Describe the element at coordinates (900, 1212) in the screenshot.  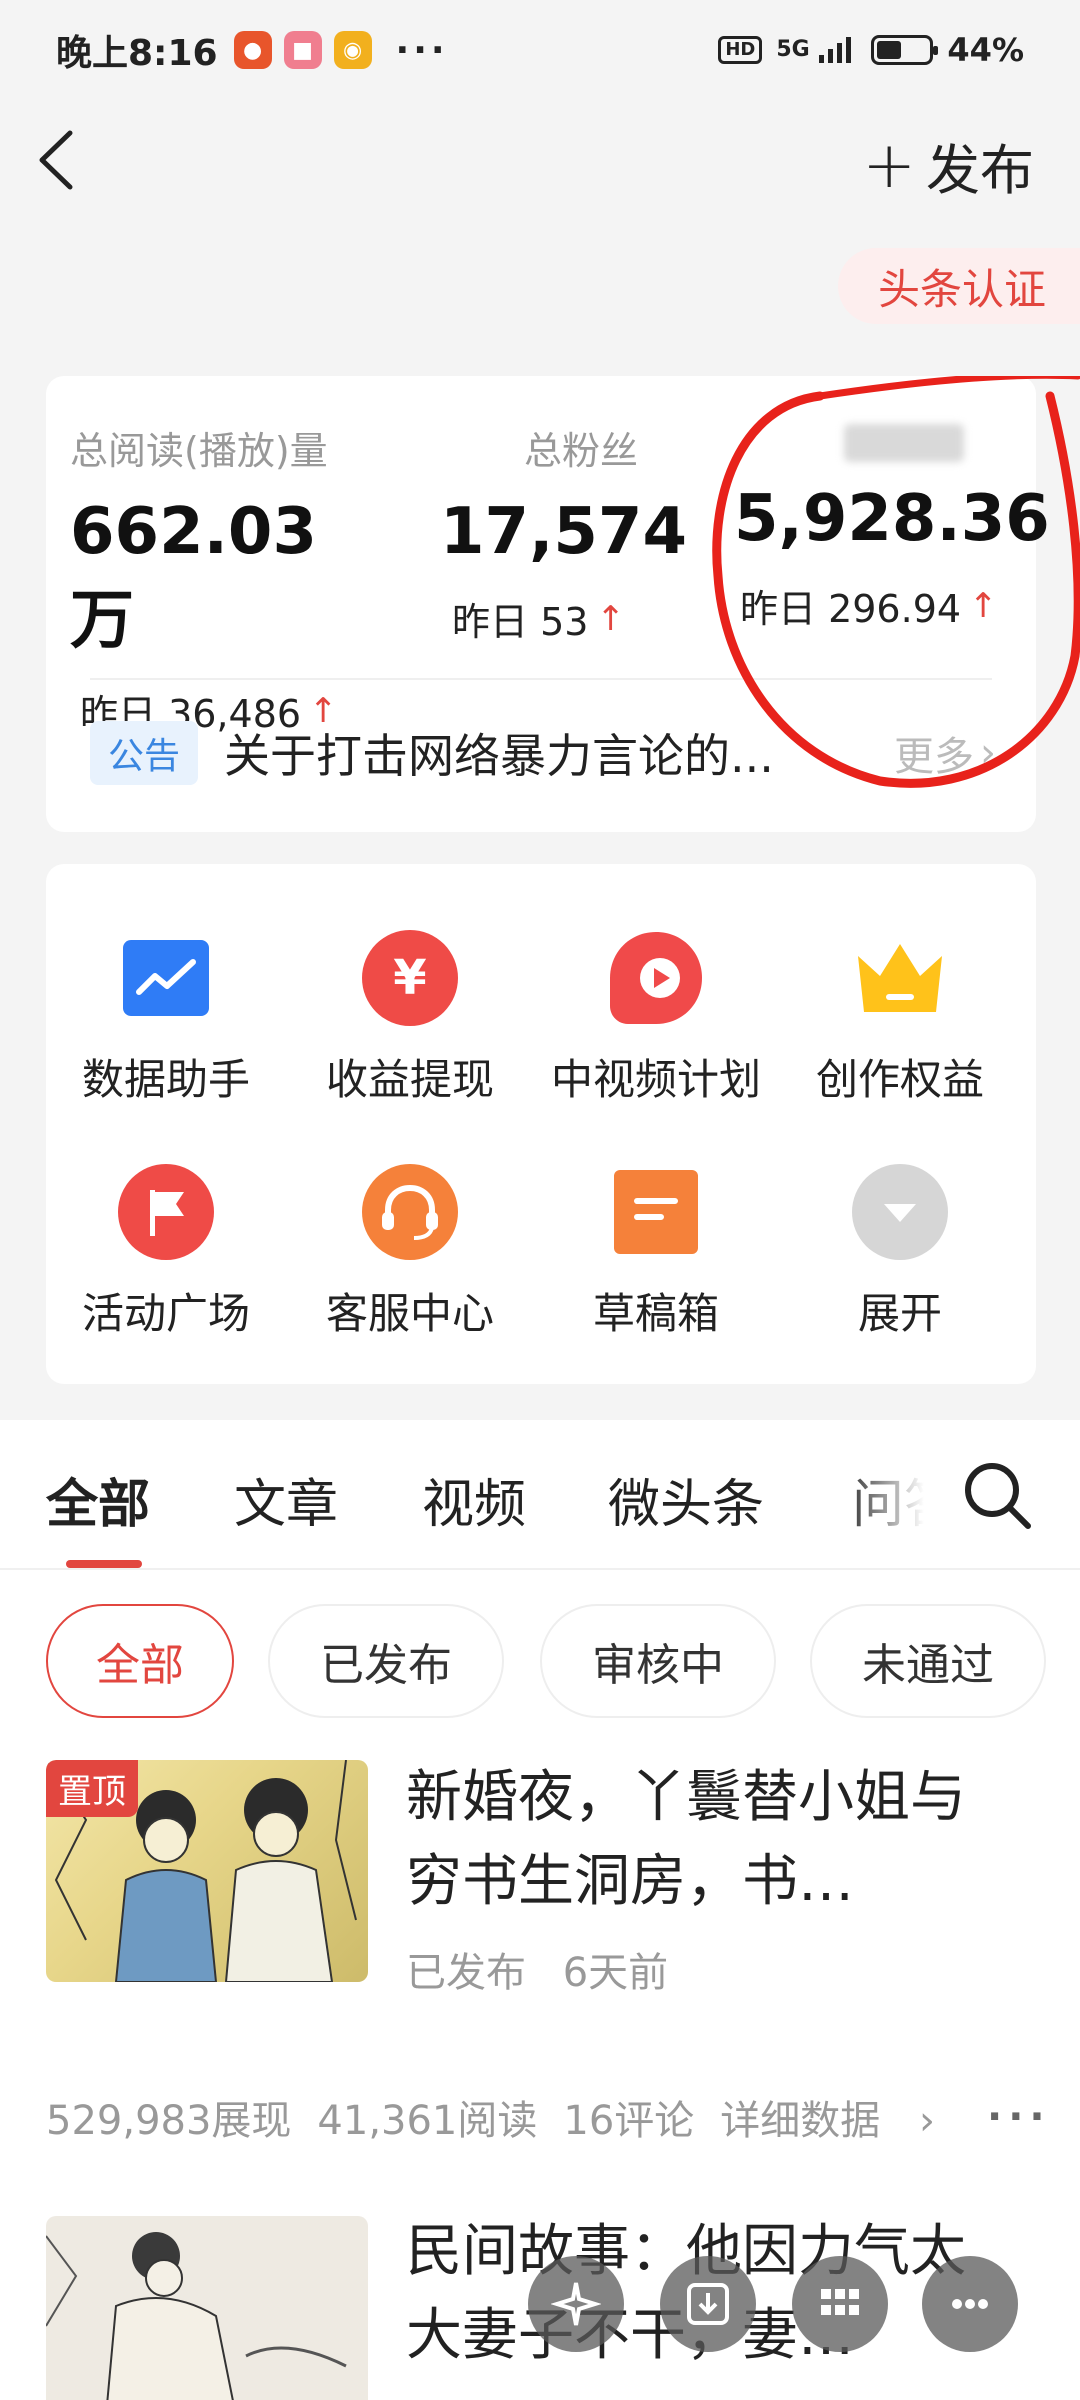
I see `expand-icon` at that location.